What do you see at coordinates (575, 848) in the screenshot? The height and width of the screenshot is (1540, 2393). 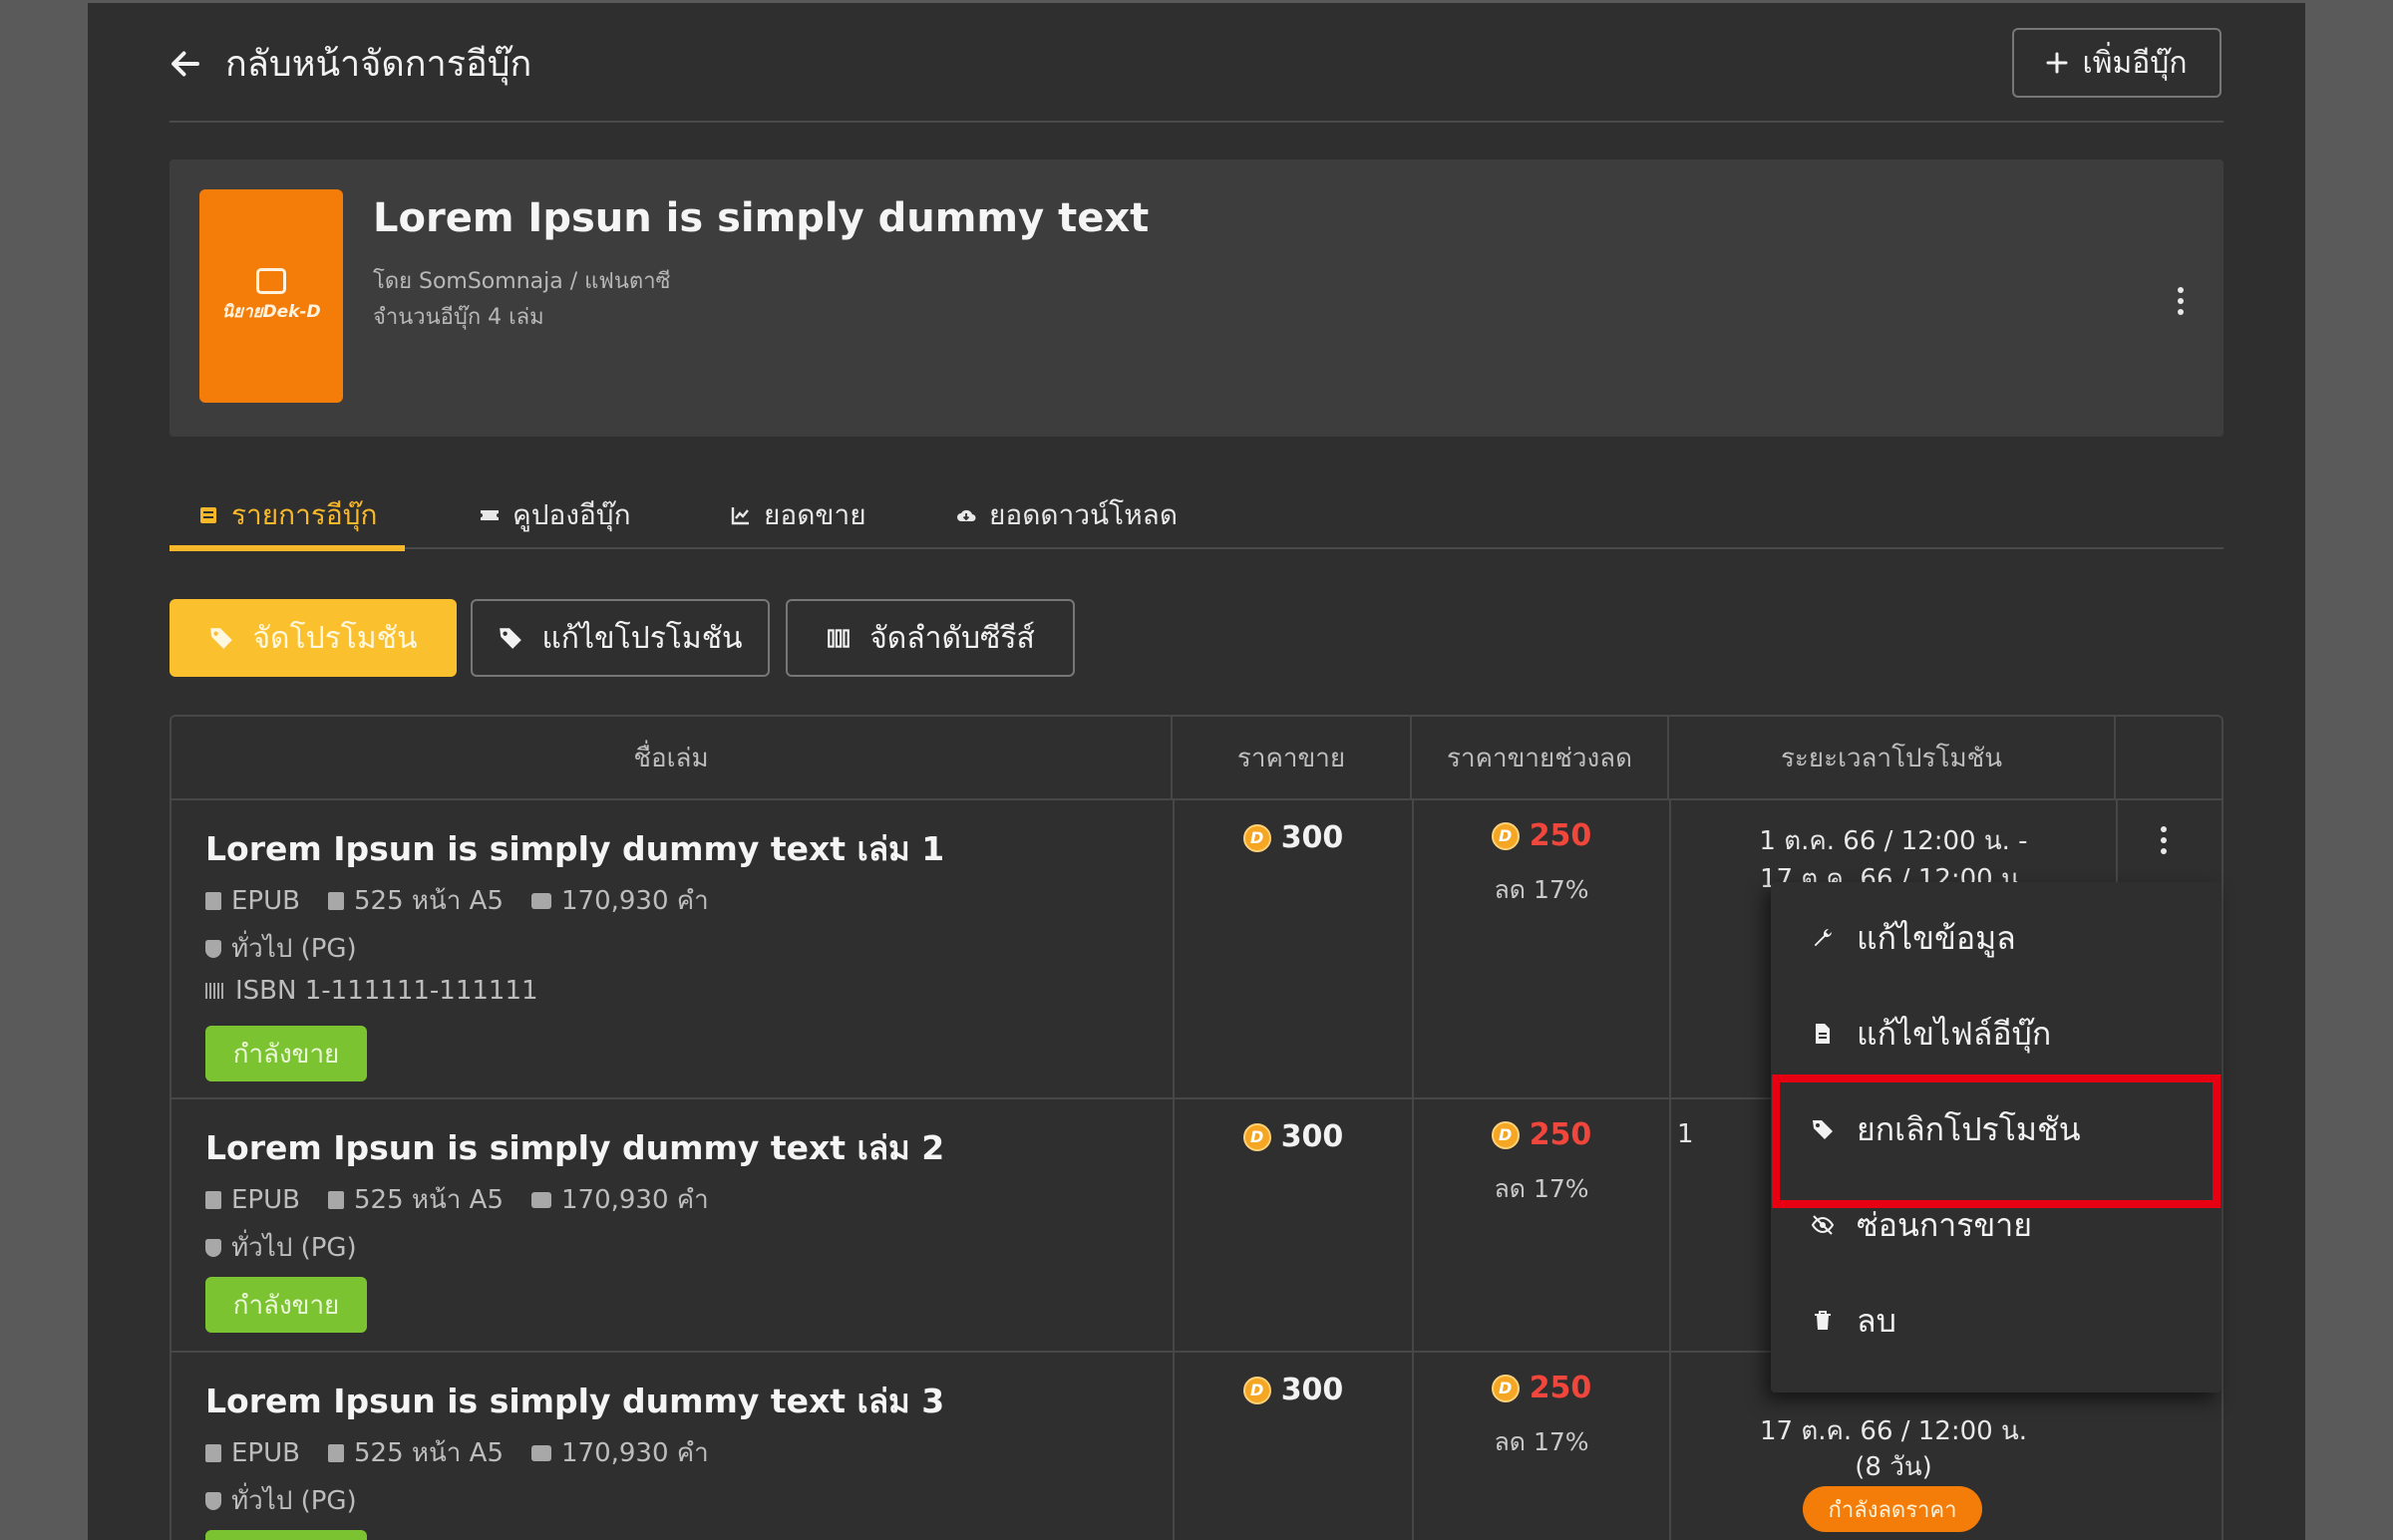 I see `row-title: Lorem Ipsun is simply dummy text เล่ม 1` at bounding box center [575, 848].